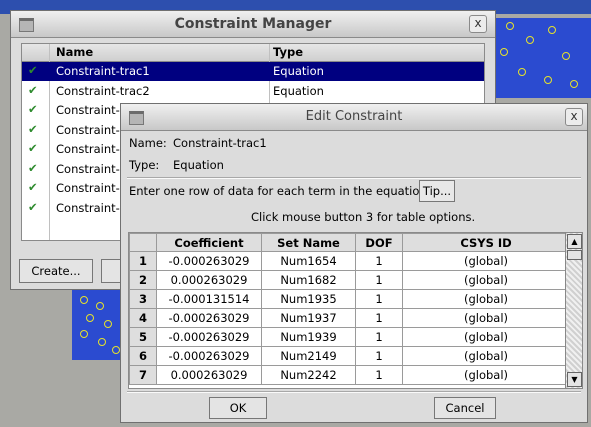 This screenshot has width=591, height=427. What do you see at coordinates (143, 242) in the screenshot?
I see `row-number-header` at bounding box center [143, 242].